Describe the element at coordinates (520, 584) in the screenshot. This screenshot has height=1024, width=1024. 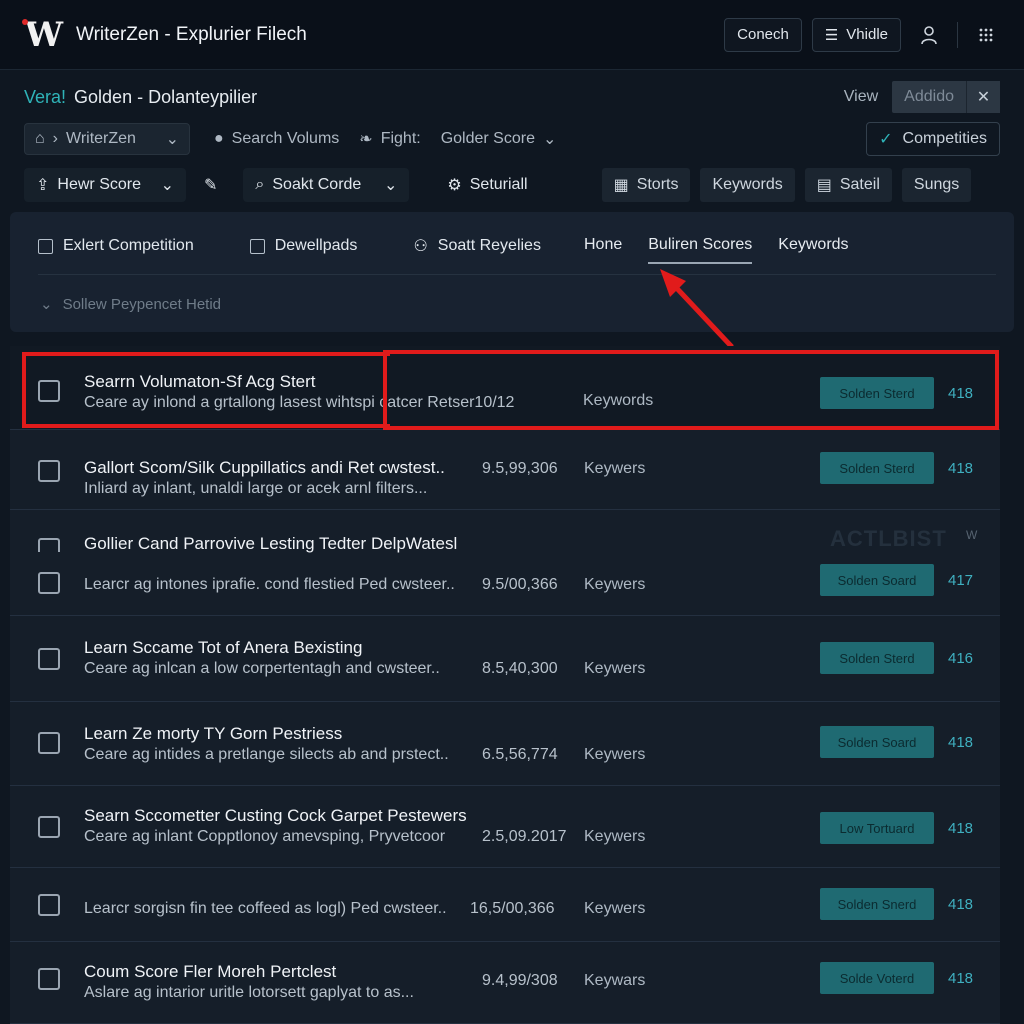
I see `row-metric: 9.5/00,366` at that location.